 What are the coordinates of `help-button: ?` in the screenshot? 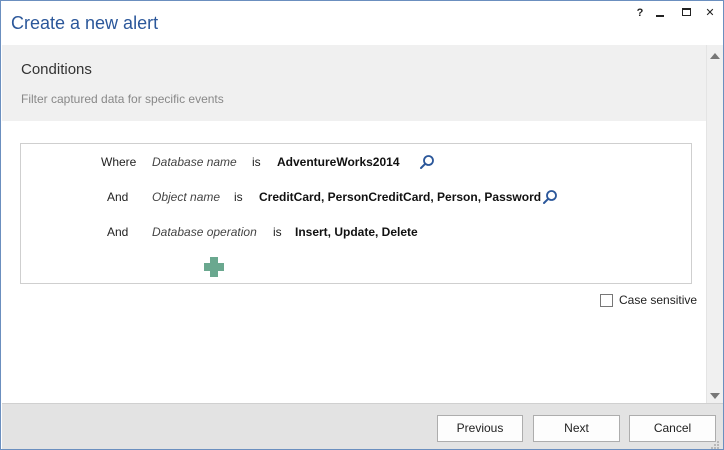 It's located at (640, 13).